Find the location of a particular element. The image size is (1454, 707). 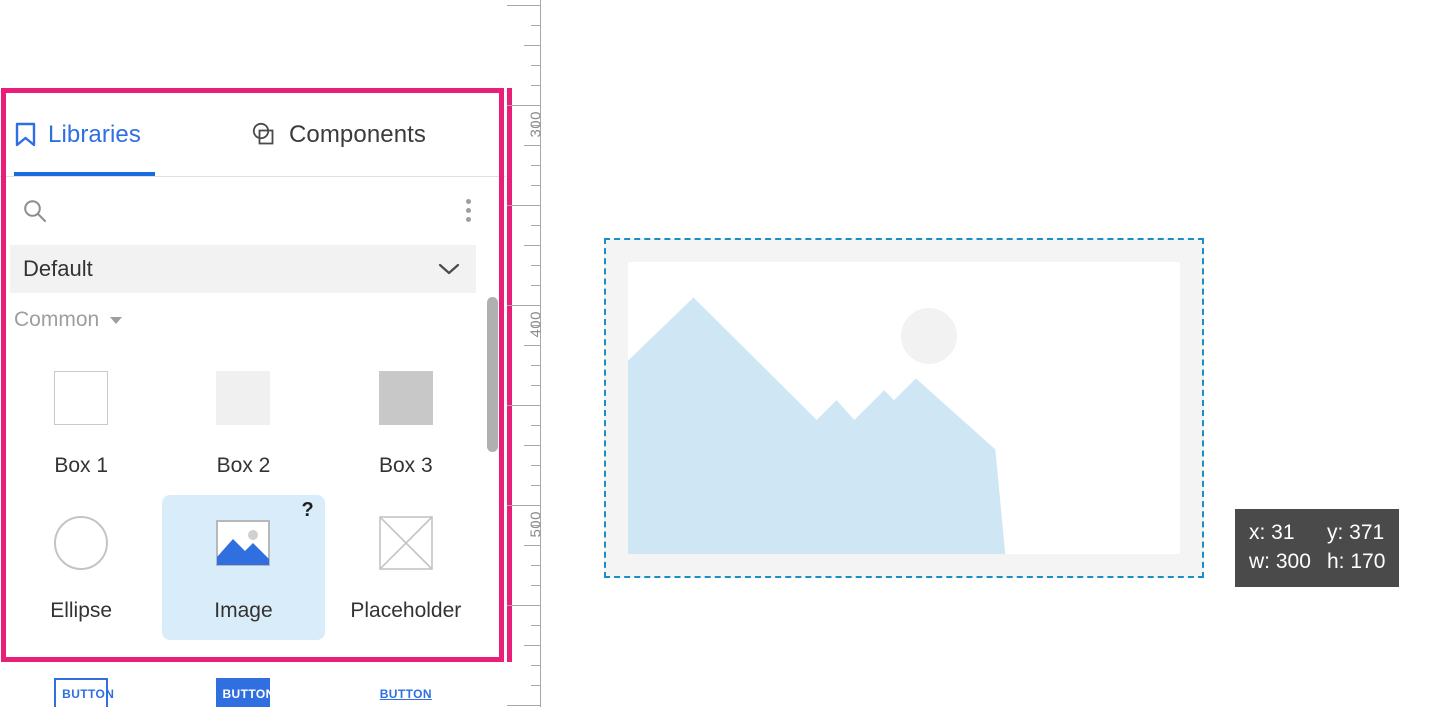

tooltip-w-value: w: 300 is located at coordinates (1280, 561).